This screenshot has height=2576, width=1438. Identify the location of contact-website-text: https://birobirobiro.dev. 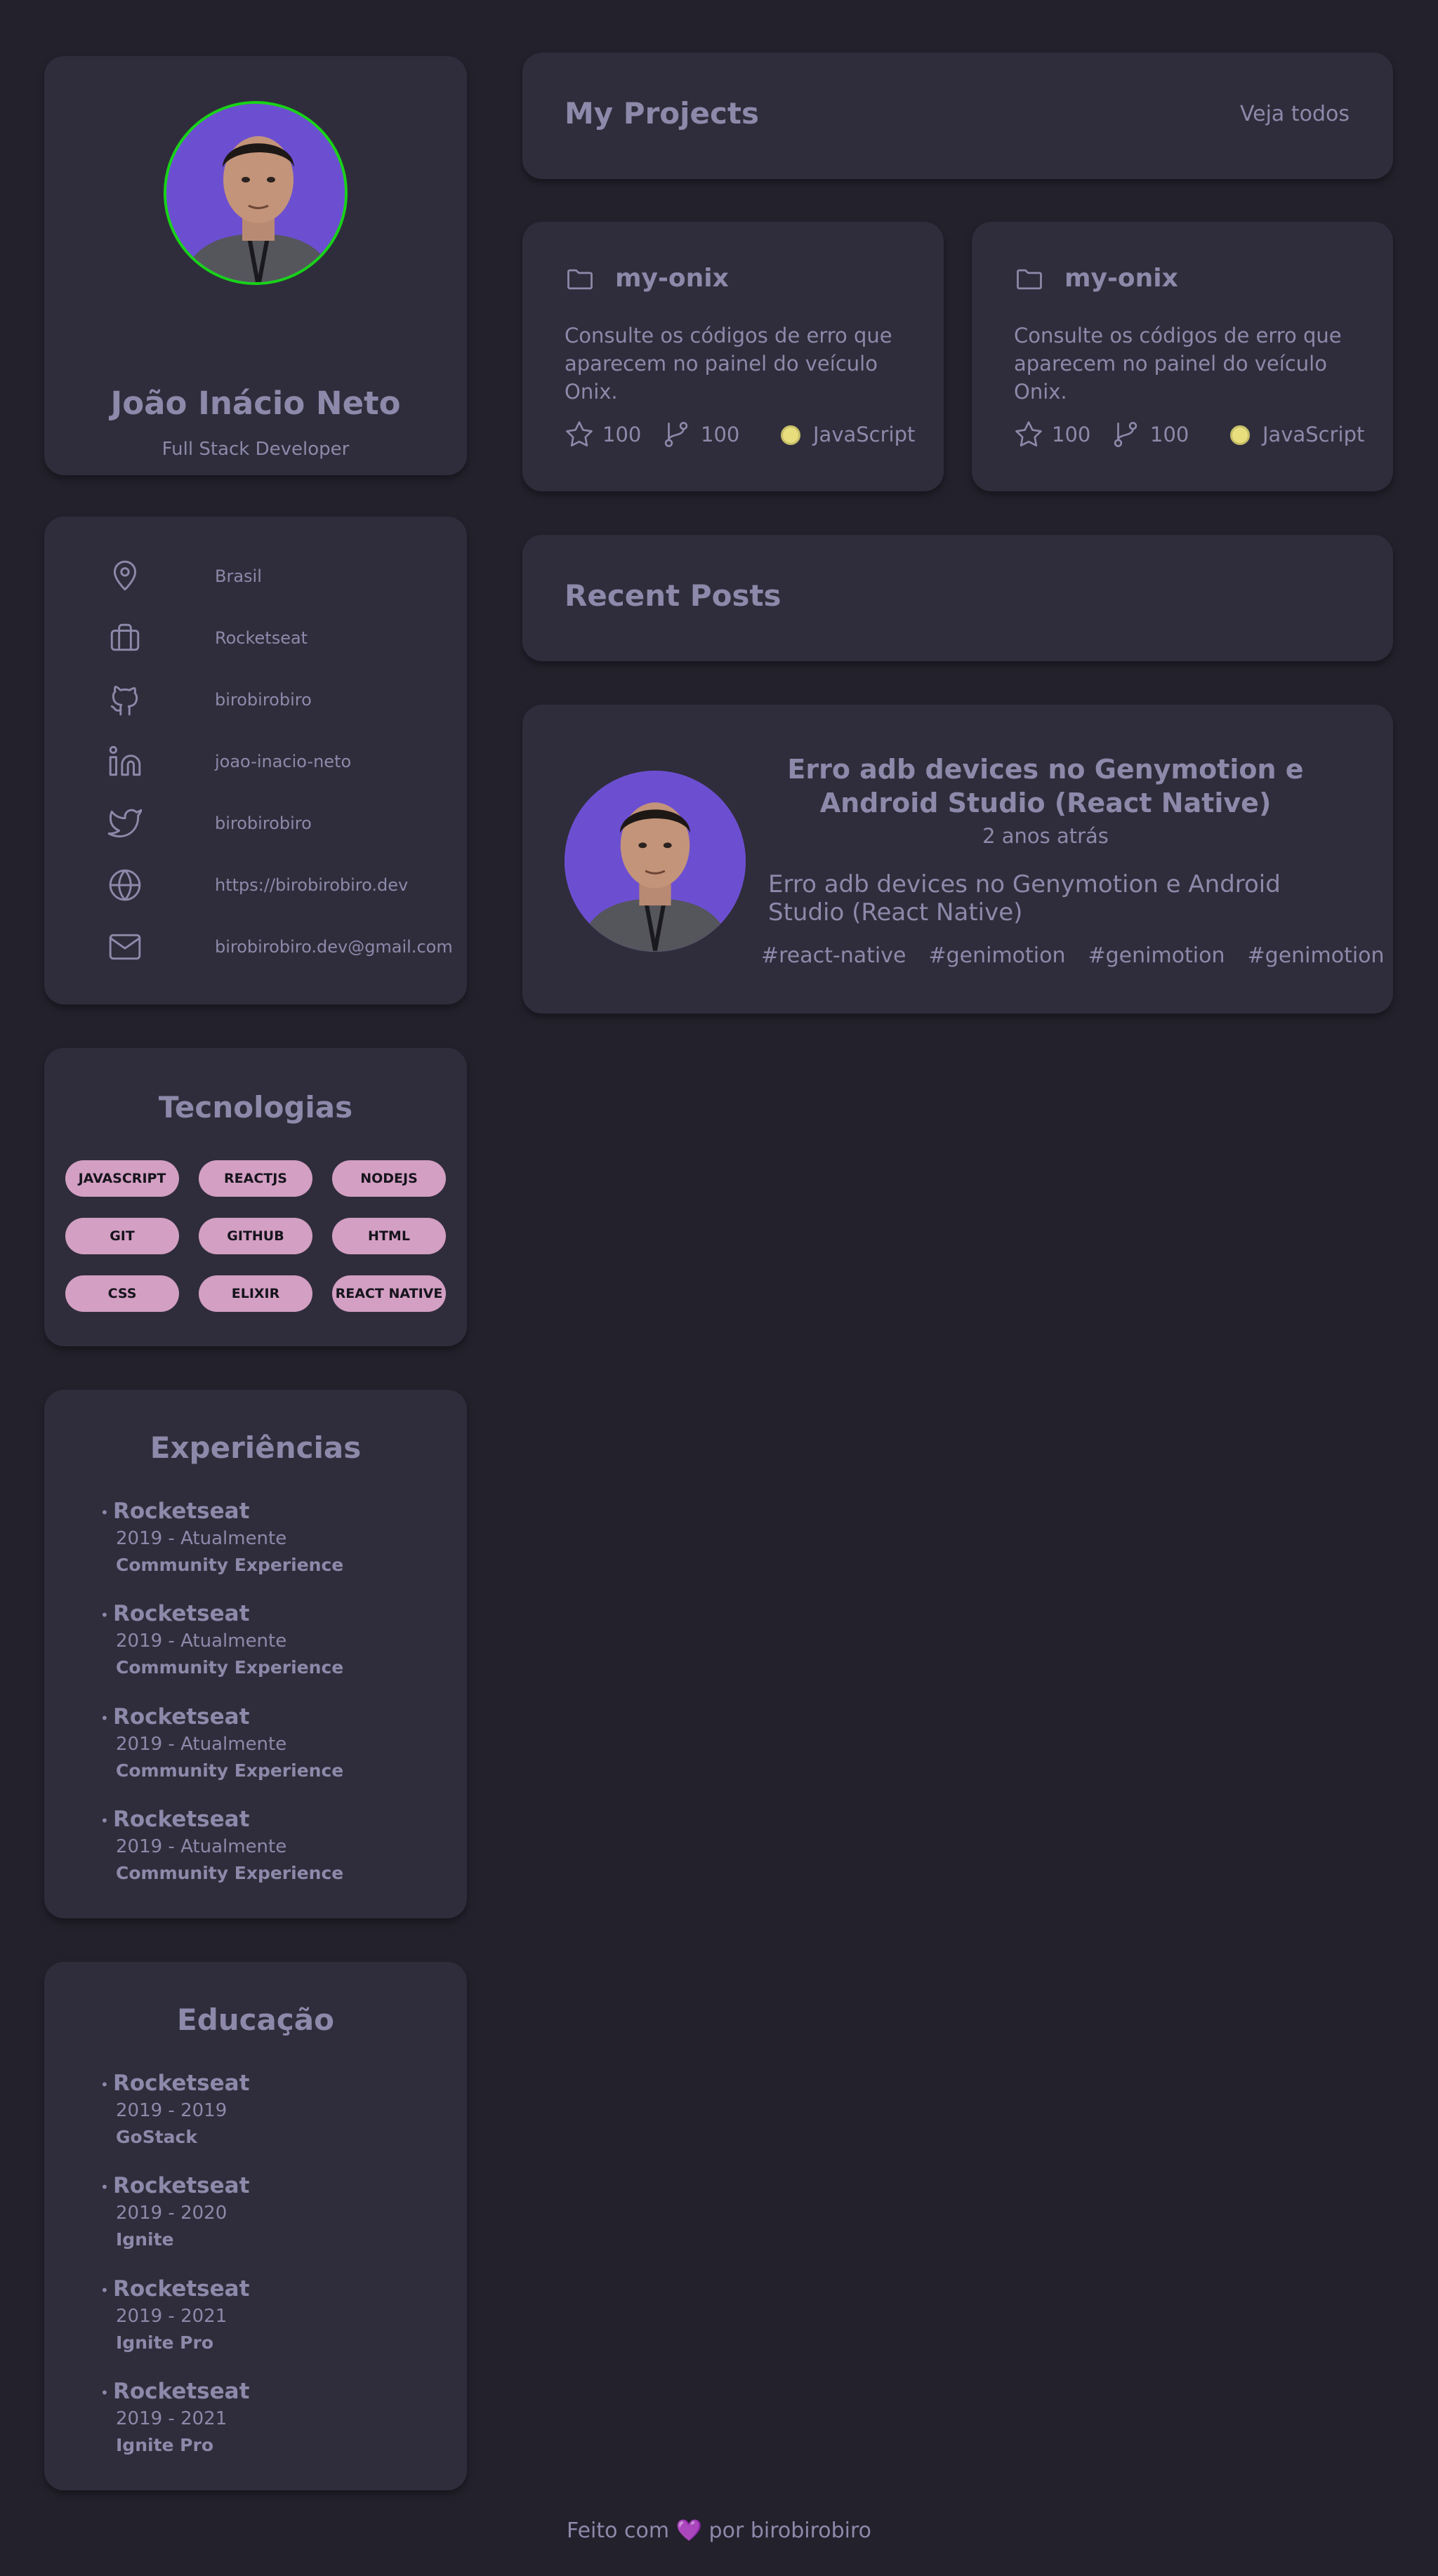
(311, 885).